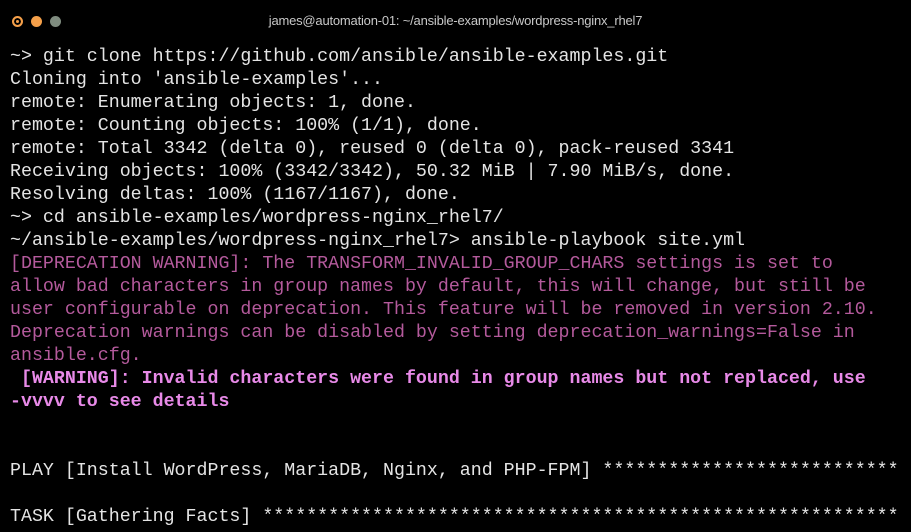 The image size is (911, 532). What do you see at coordinates (120, 402) in the screenshot?
I see `warning-line: -vvvv to see details` at bounding box center [120, 402].